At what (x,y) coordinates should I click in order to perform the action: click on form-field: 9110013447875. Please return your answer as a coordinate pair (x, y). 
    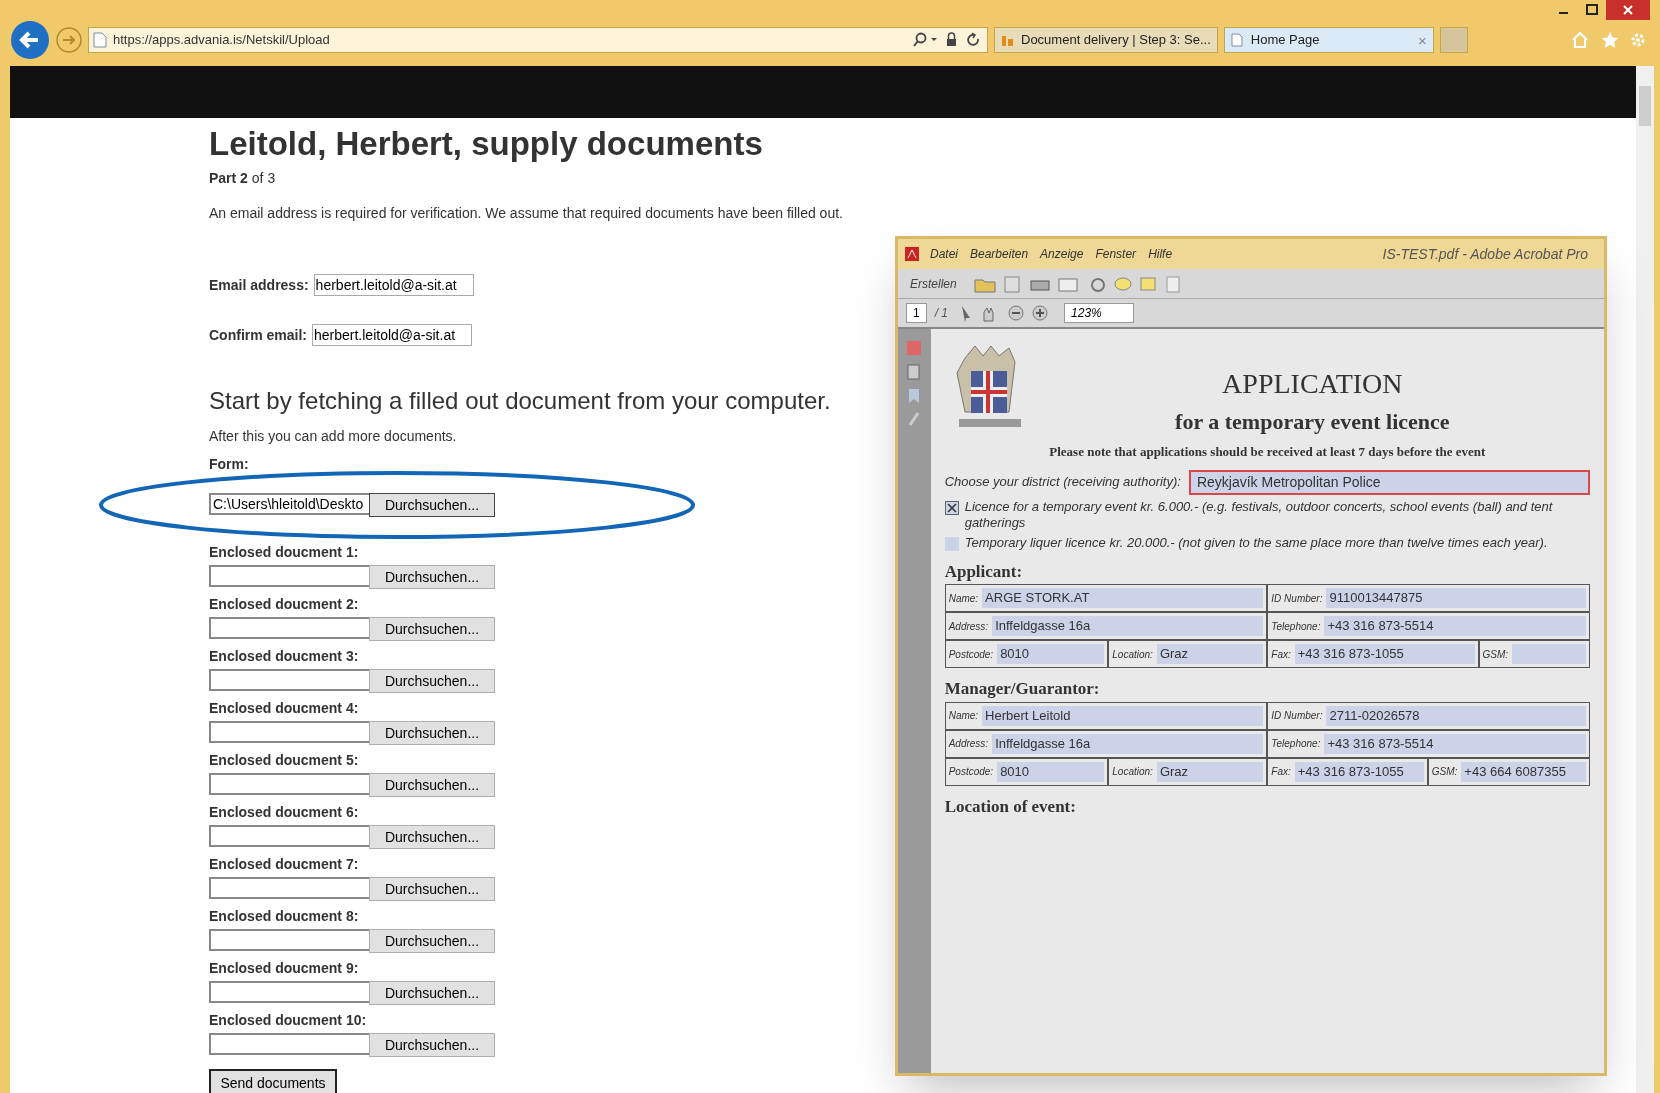
    Looking at the image, I should click on (1456, 598).